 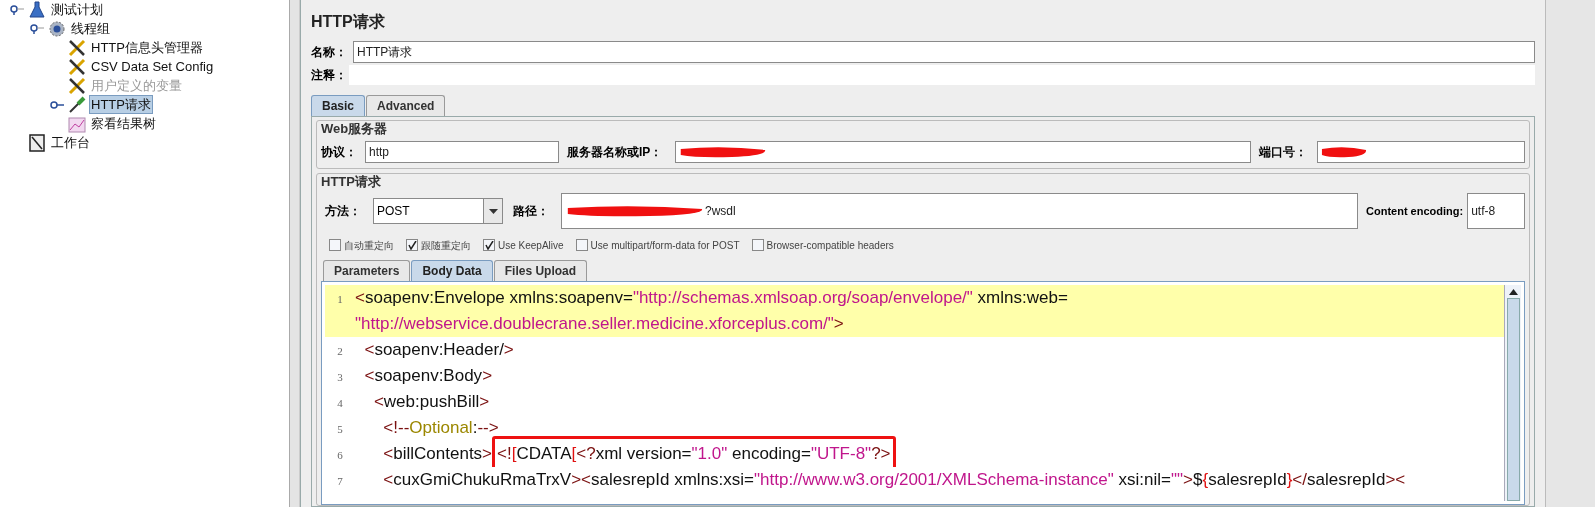 I want to click on port-field, so click(x=1421, y=152).